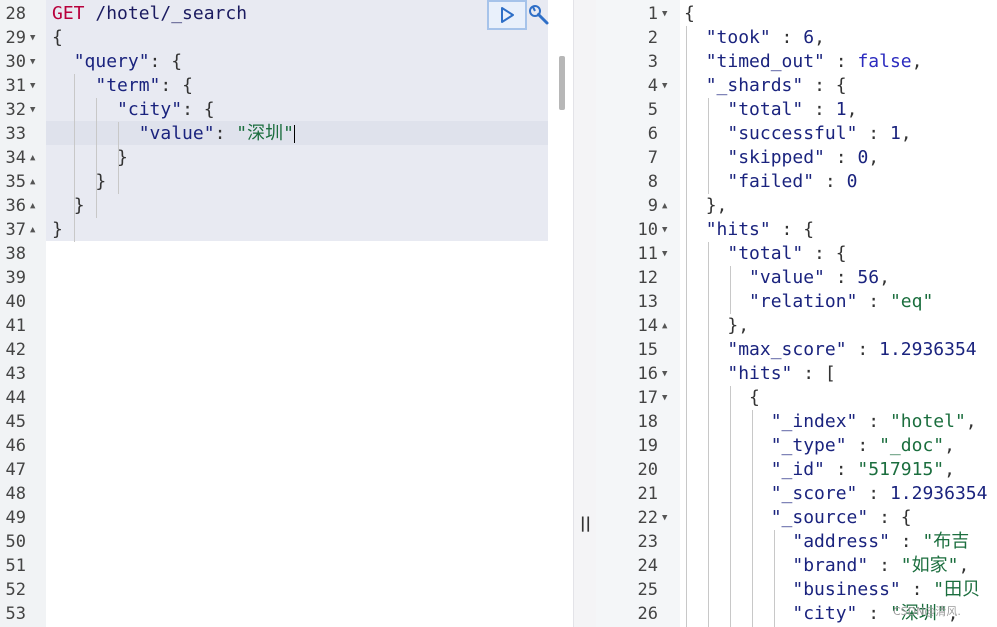  I want to click on line-number: 42, so click(15, 350).